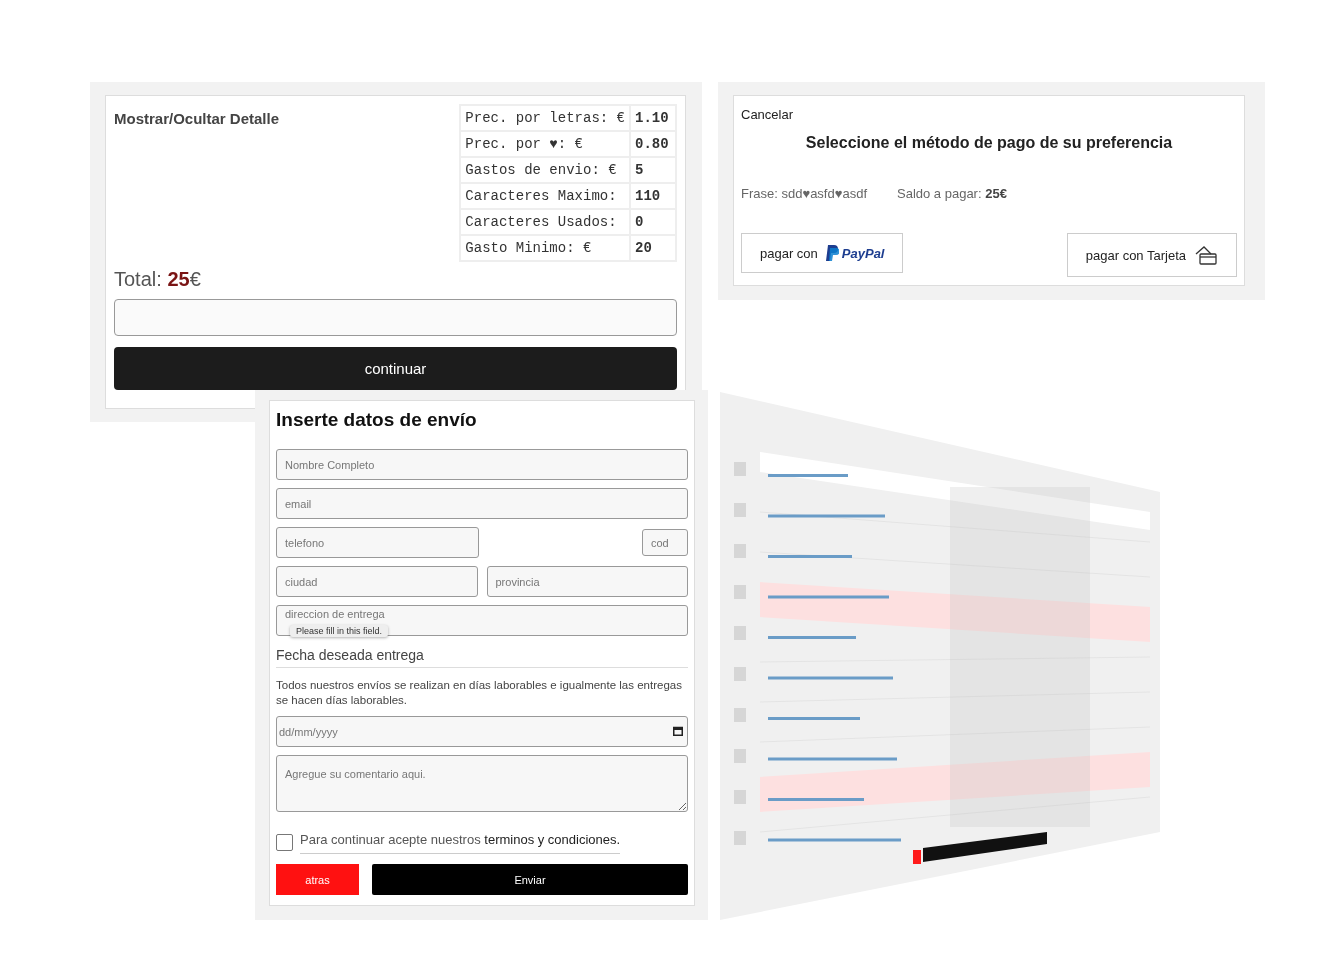 The width and height of the screenshot is (1335, 953). What do you see at coordinates (545, 248) in the screenshot?
I see `table-cell: Gasto Minimo: €` at bounding box center [545, 248].